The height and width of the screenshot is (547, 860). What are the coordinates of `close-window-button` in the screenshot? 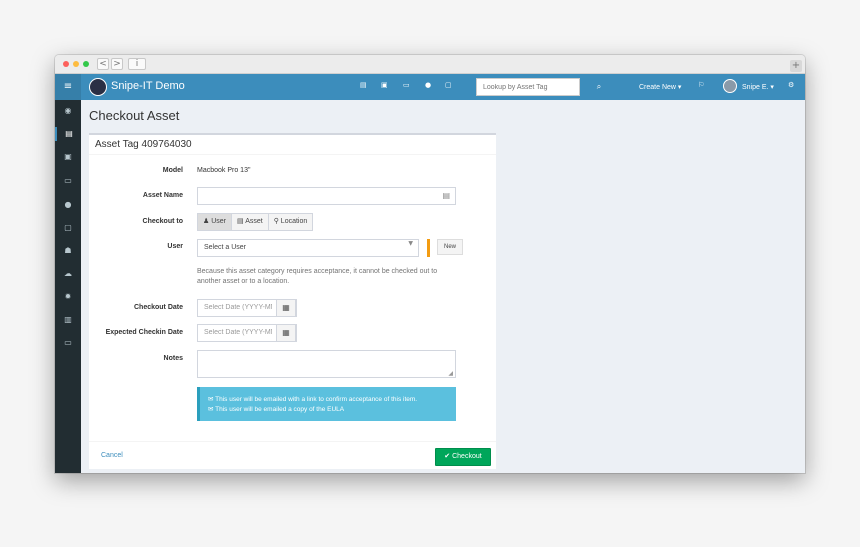 It's located at (66, 64).